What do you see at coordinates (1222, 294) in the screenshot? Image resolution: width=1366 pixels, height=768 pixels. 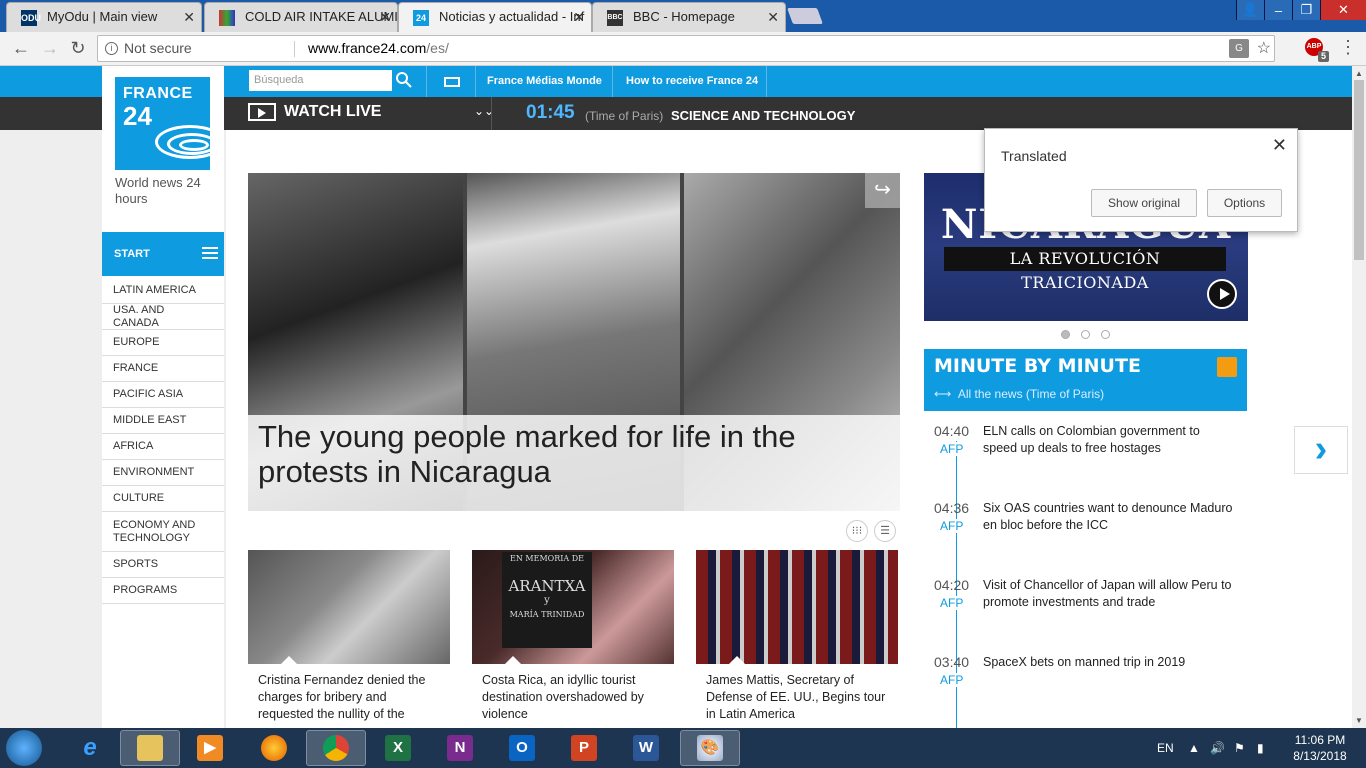 I see `play-icon` at bounding box center [1222, 294].